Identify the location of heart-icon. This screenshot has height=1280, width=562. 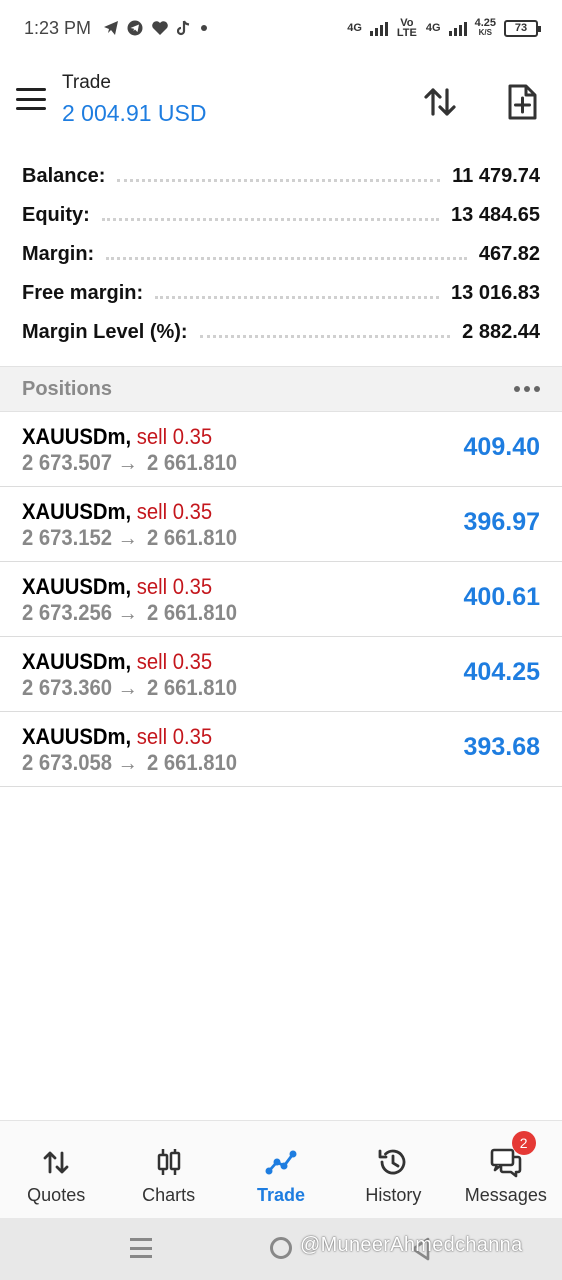
(160, 28).